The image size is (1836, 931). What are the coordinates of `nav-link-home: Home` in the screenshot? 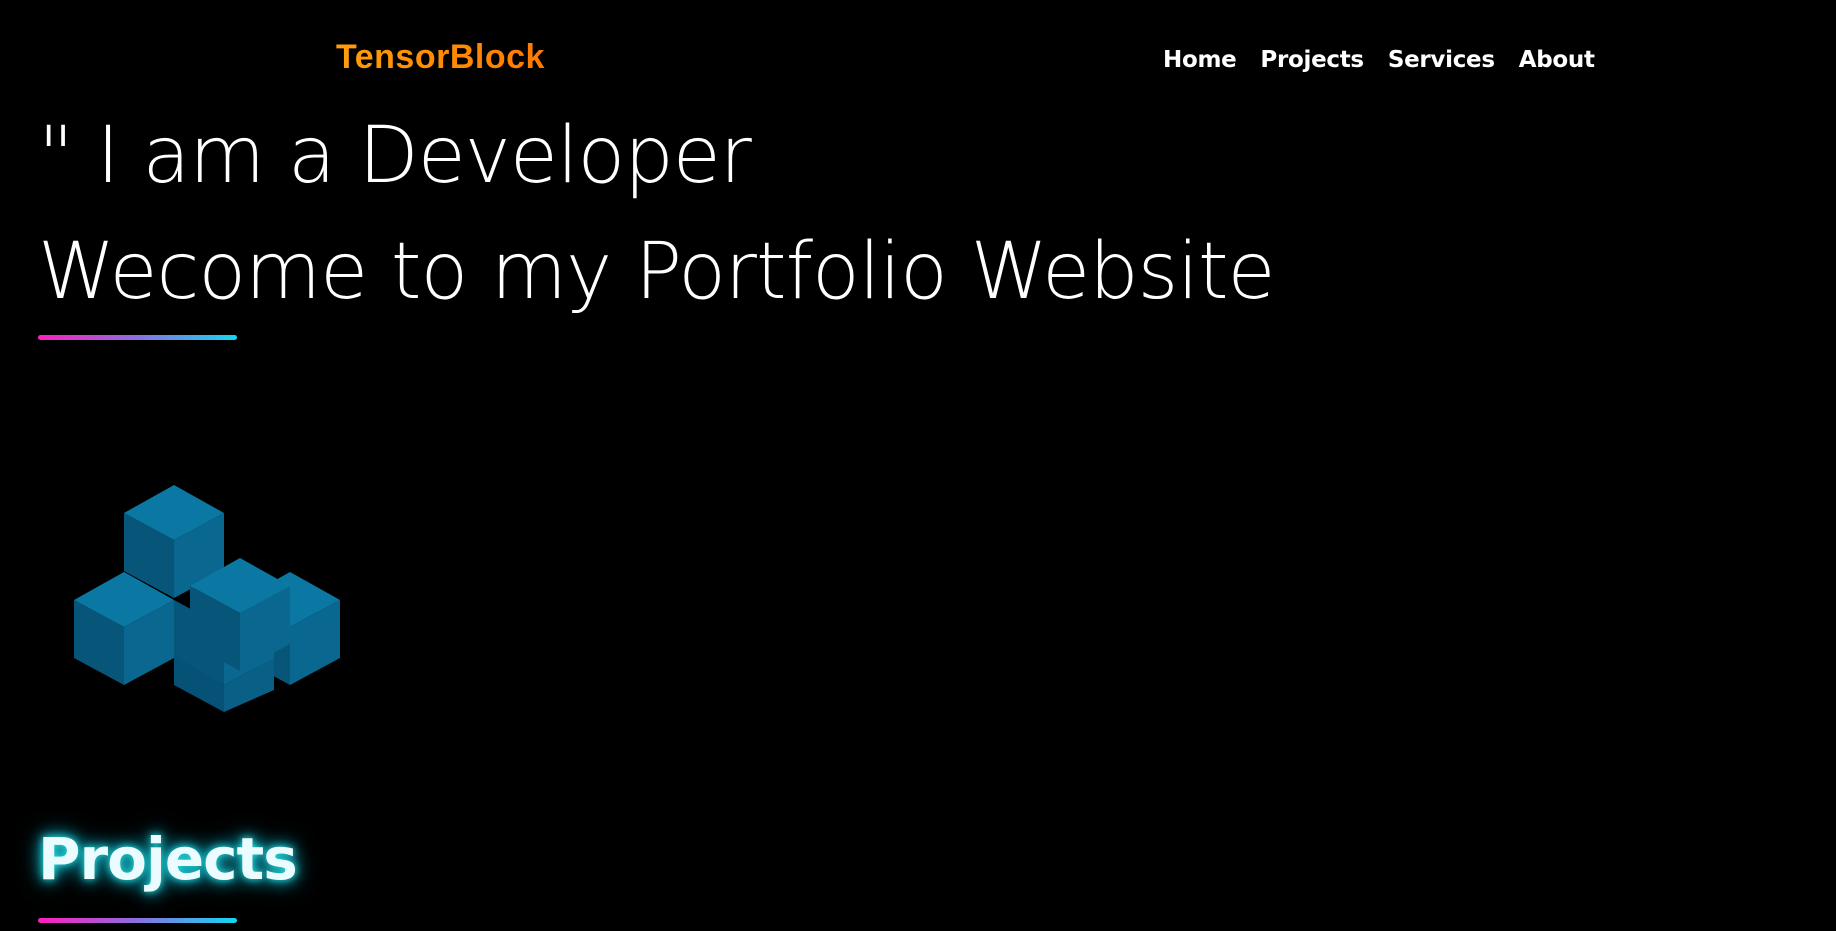 It's located at (1200, 60).